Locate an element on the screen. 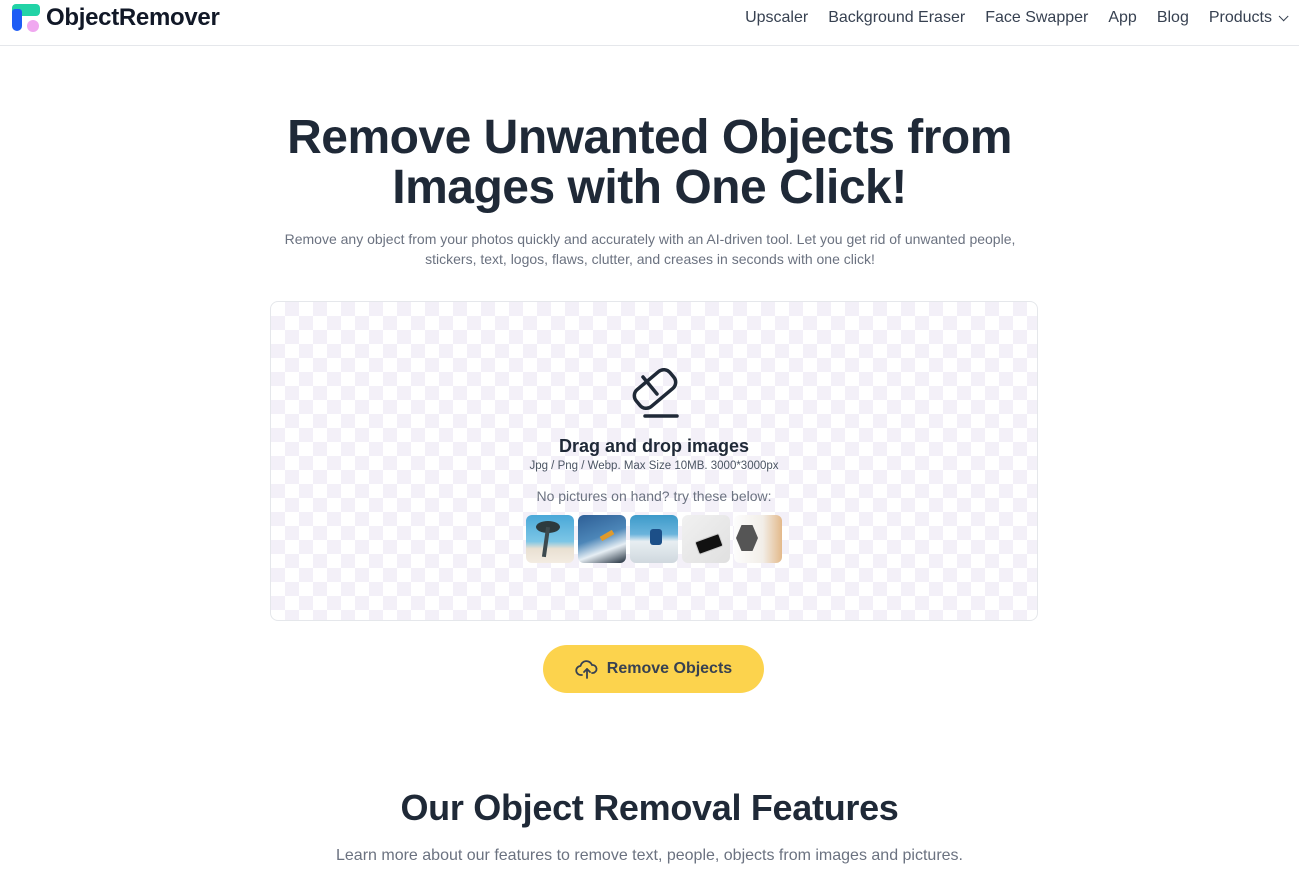  hero-title-line1: Remove Unwanted Objects from is located at coordinates (649, 137).